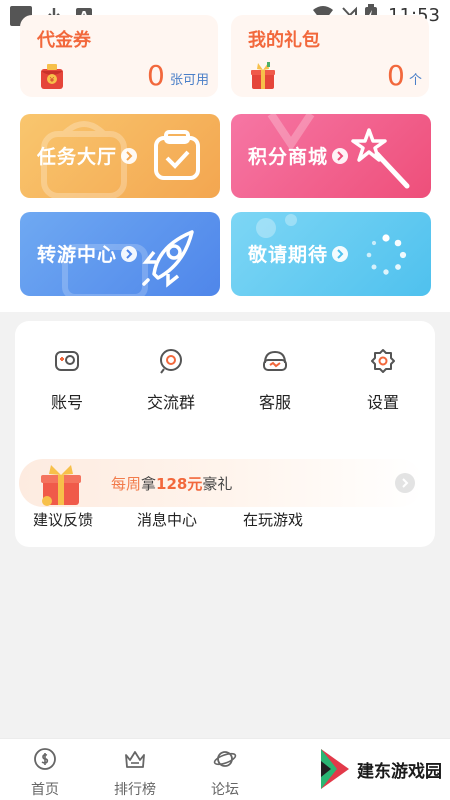 The width and height of the screenshot is (450, 800). Describe the element at coordinates (135, 790) in the screenshot. I see `tab-ranking-label: 排行榜` at that location.